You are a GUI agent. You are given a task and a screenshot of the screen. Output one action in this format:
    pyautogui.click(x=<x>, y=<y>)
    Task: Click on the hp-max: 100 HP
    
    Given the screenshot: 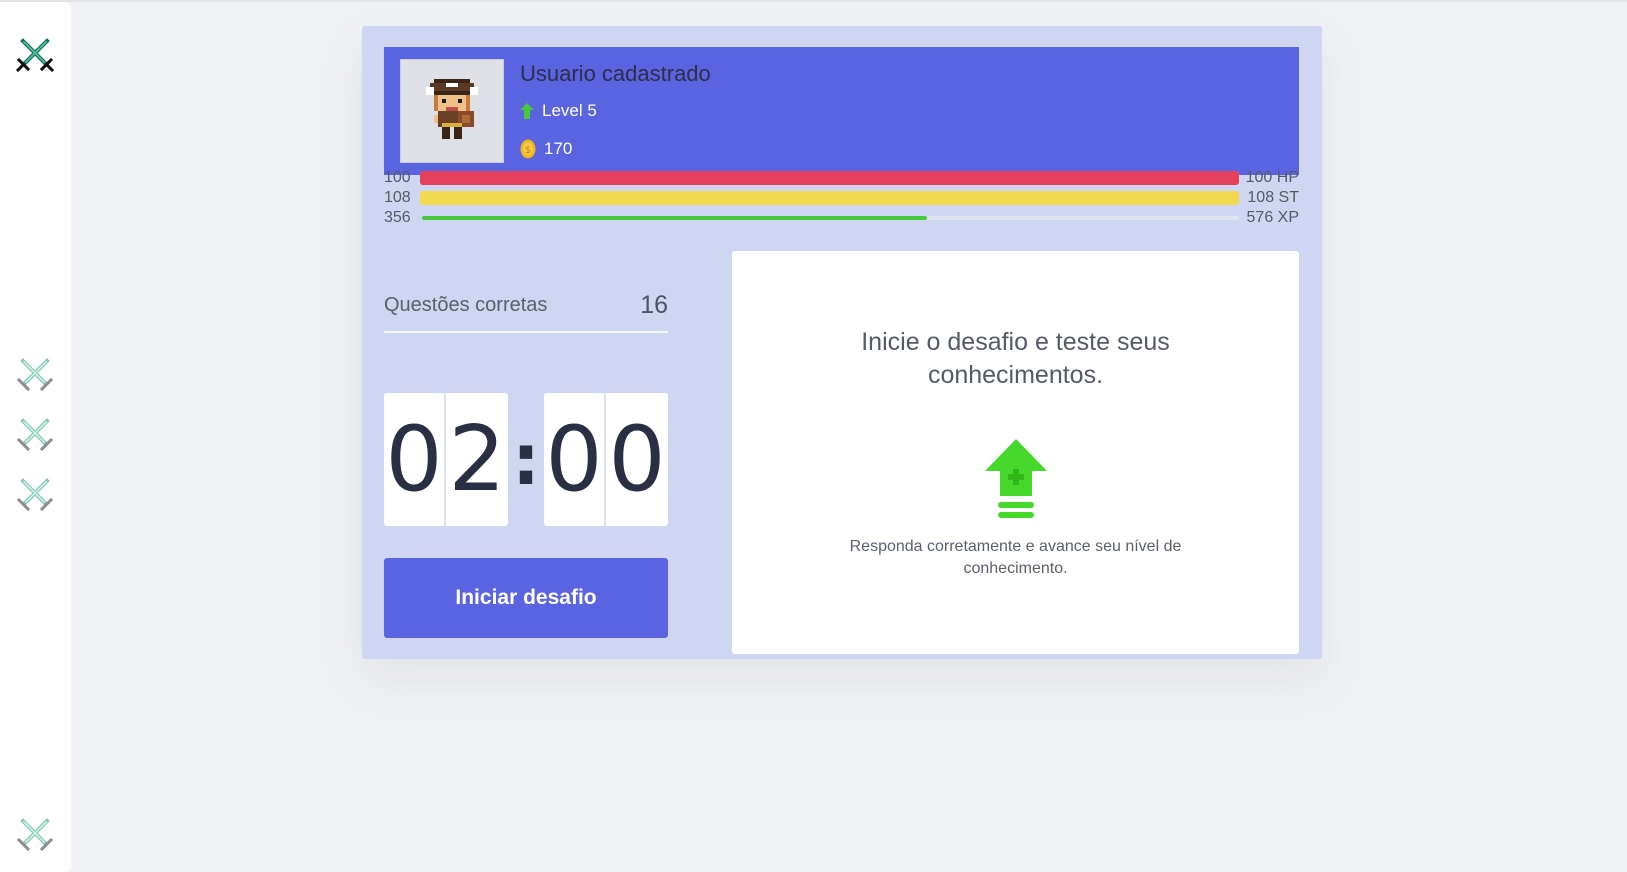 What is the action you would take?
    pyautogui.click(x=1272, y=177)
    